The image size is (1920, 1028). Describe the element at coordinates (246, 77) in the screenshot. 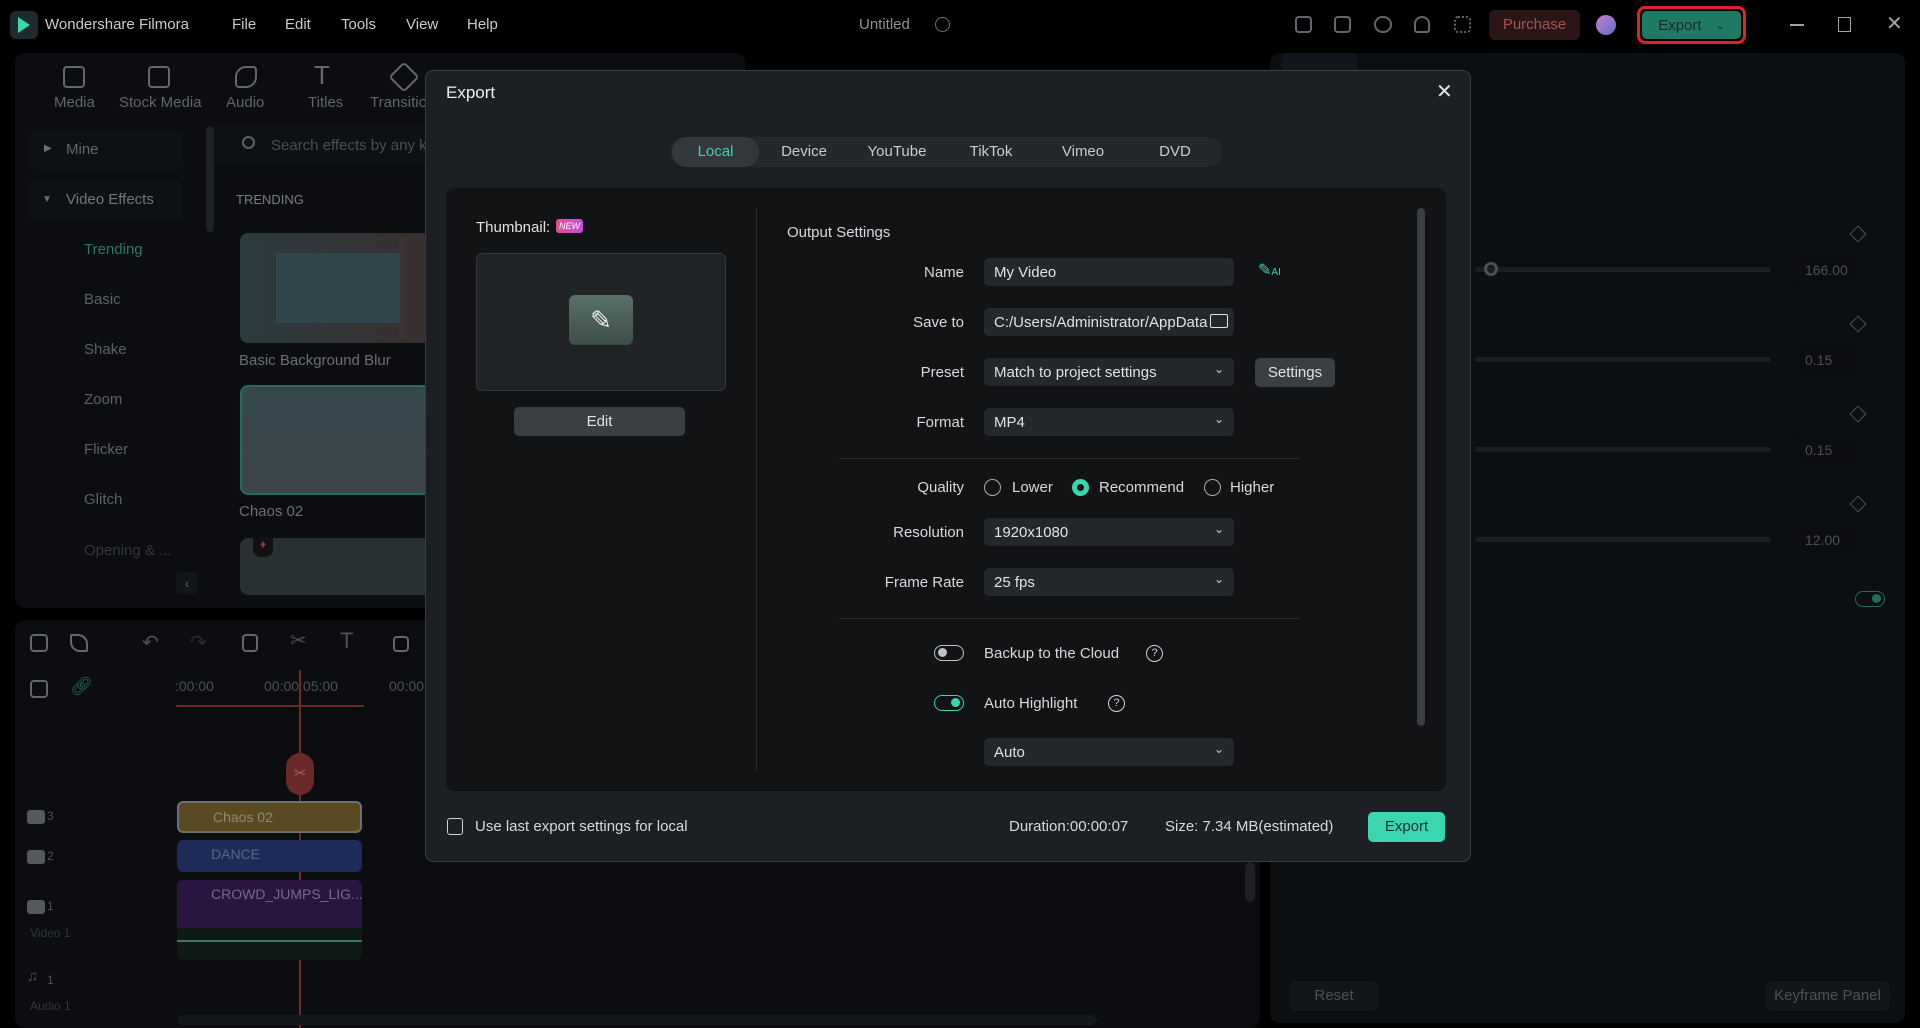

I see `audio-icon` at that location.